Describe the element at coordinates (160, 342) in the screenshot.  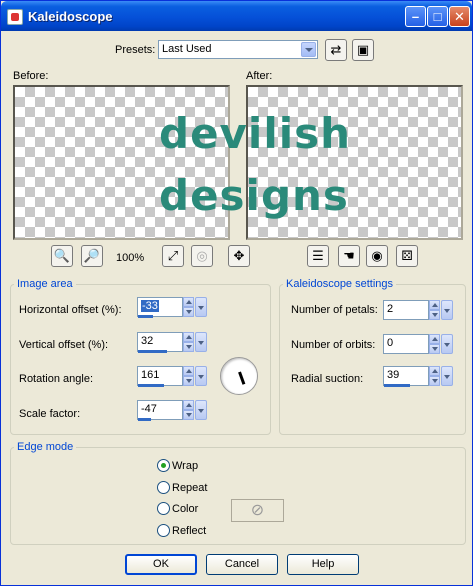
I see `vertical-offset-input: 32` at that location.